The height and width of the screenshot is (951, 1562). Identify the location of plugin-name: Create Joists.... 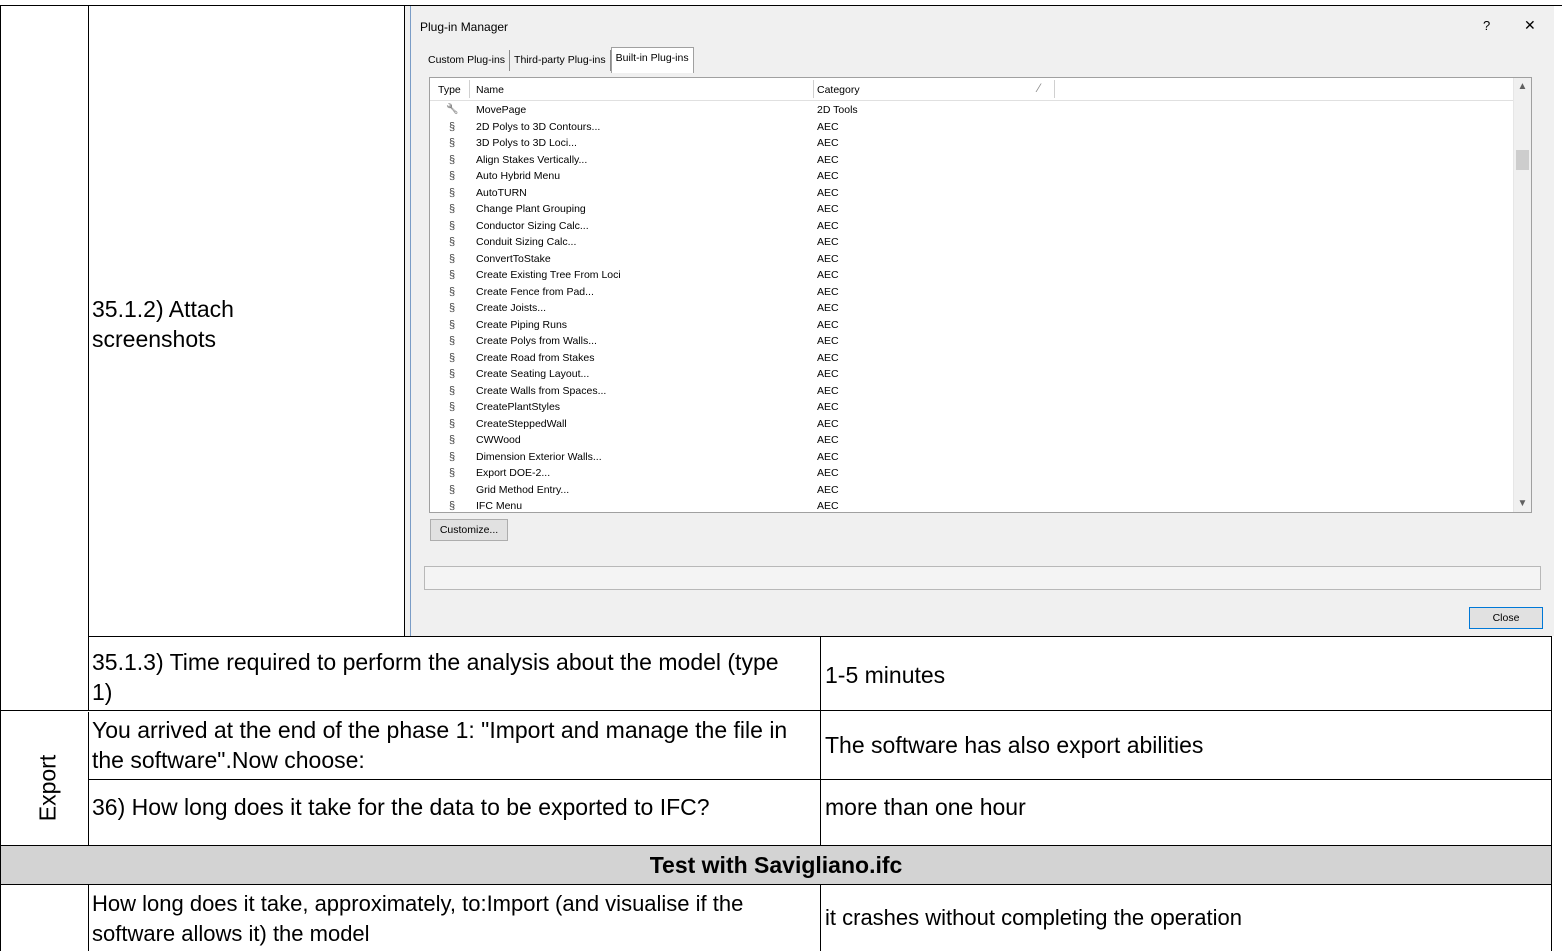
(511, 308).